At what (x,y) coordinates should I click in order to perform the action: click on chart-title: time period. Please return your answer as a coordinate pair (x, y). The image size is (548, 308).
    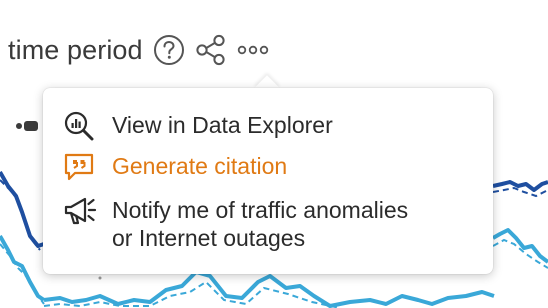
    Looking at the image, I should click on (75, 49).